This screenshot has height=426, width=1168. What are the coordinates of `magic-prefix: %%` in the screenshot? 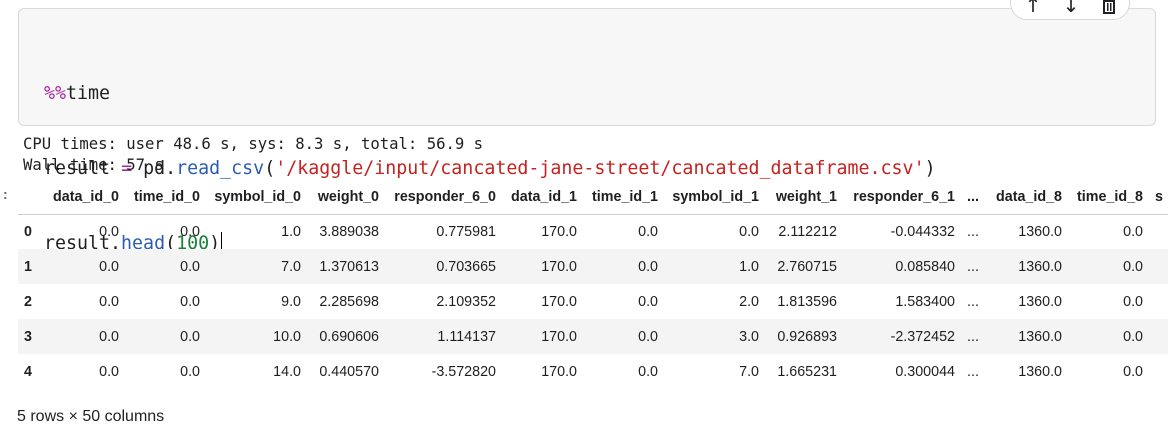 It's located at (55, 93).